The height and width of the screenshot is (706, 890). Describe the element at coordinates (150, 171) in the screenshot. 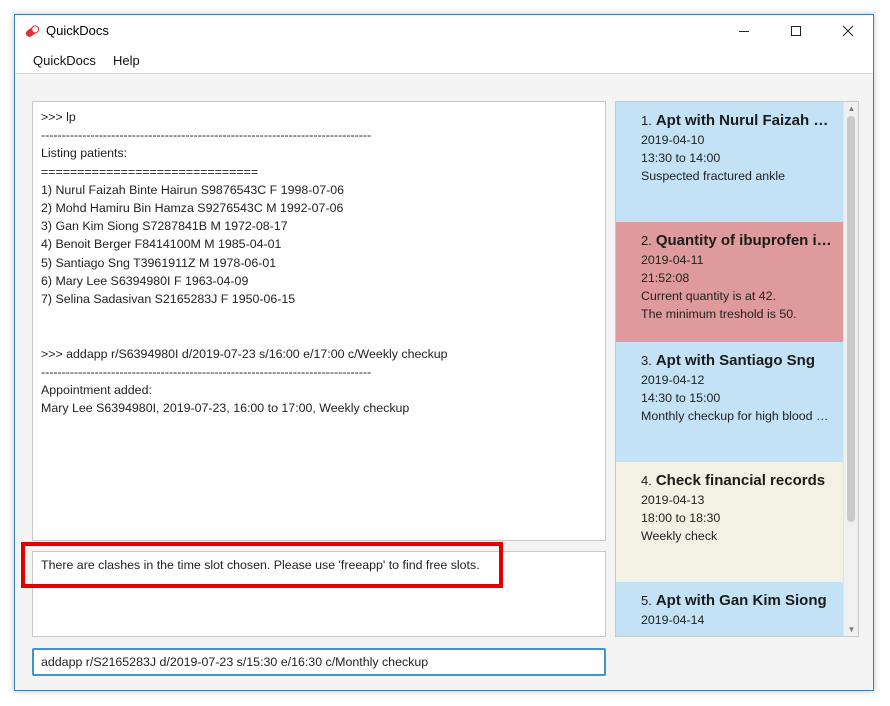

I see `console-line: ==============================` at that location.